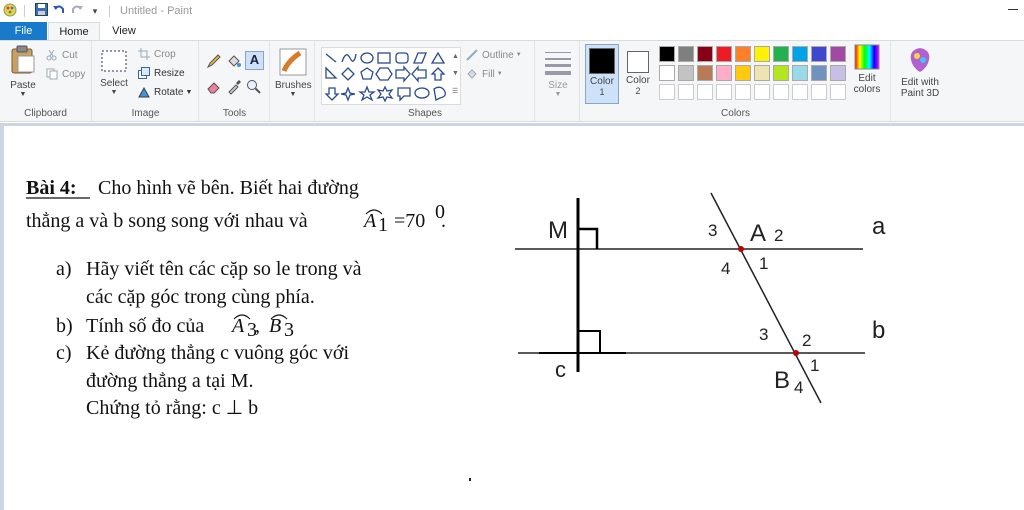 This screenshot has width=1024, height=510. Describe the element at coordinates (588, 238) in the screenshot. I see `right-angle-mark-M` at that location.